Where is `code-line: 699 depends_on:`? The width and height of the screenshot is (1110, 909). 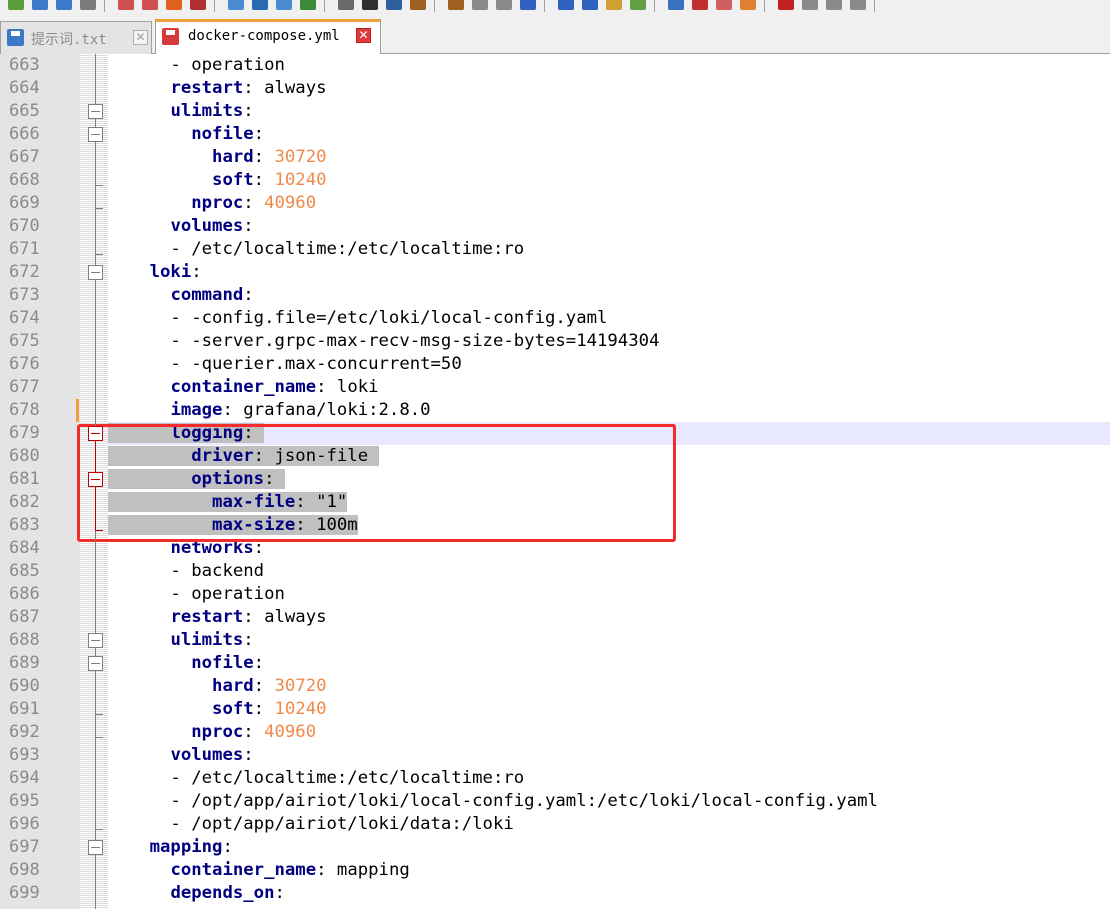 code-line: 699 depends_on: is located at coordinates (555, 893).